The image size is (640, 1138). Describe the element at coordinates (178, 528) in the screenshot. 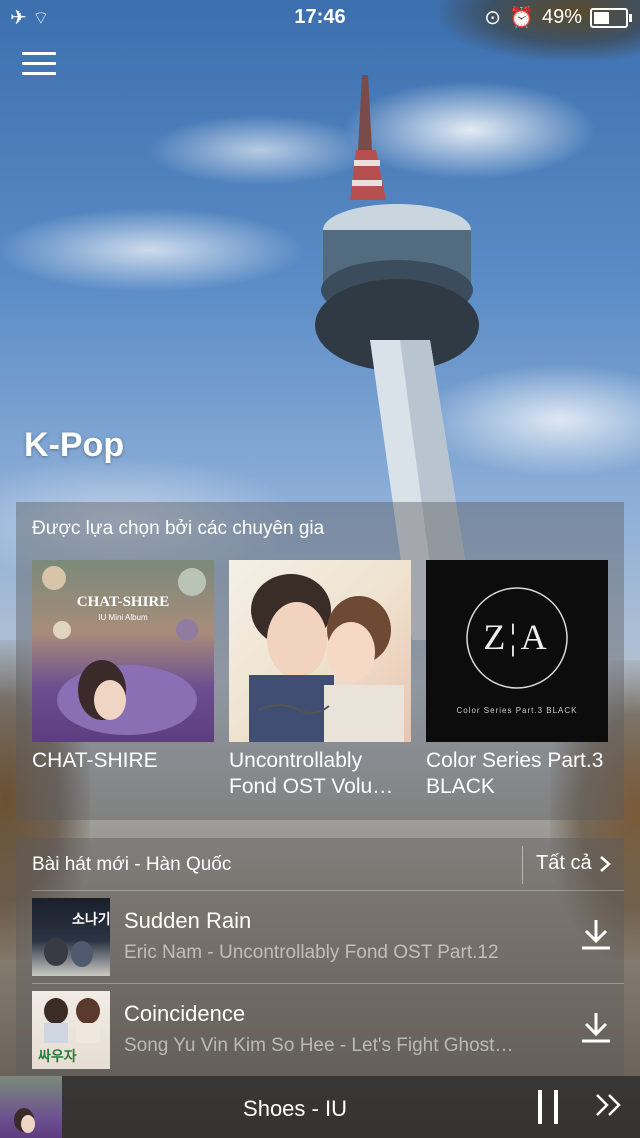

I see `featured-title: Được lựa chọn bởi các chuyên gia` at that location.